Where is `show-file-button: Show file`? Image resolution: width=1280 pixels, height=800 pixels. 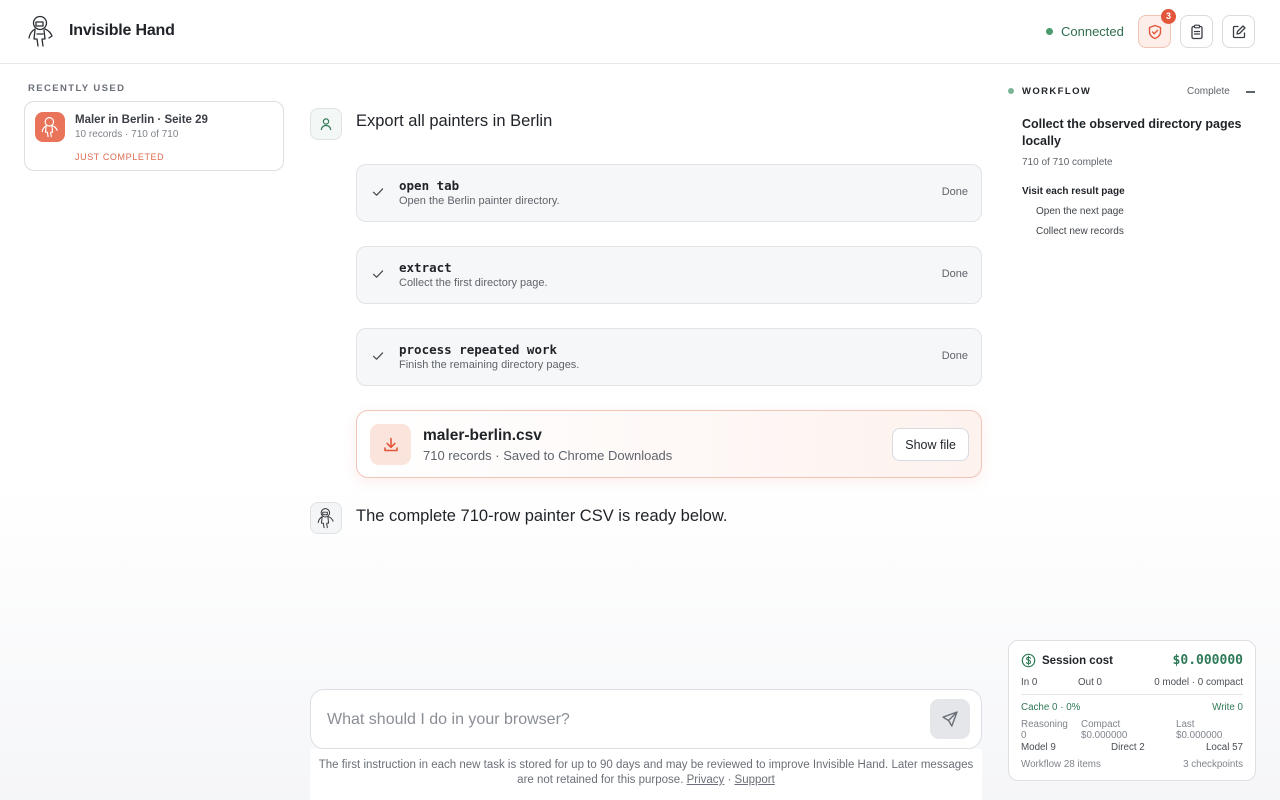 show-file-button: Show file is located at coordinates (930, 444).